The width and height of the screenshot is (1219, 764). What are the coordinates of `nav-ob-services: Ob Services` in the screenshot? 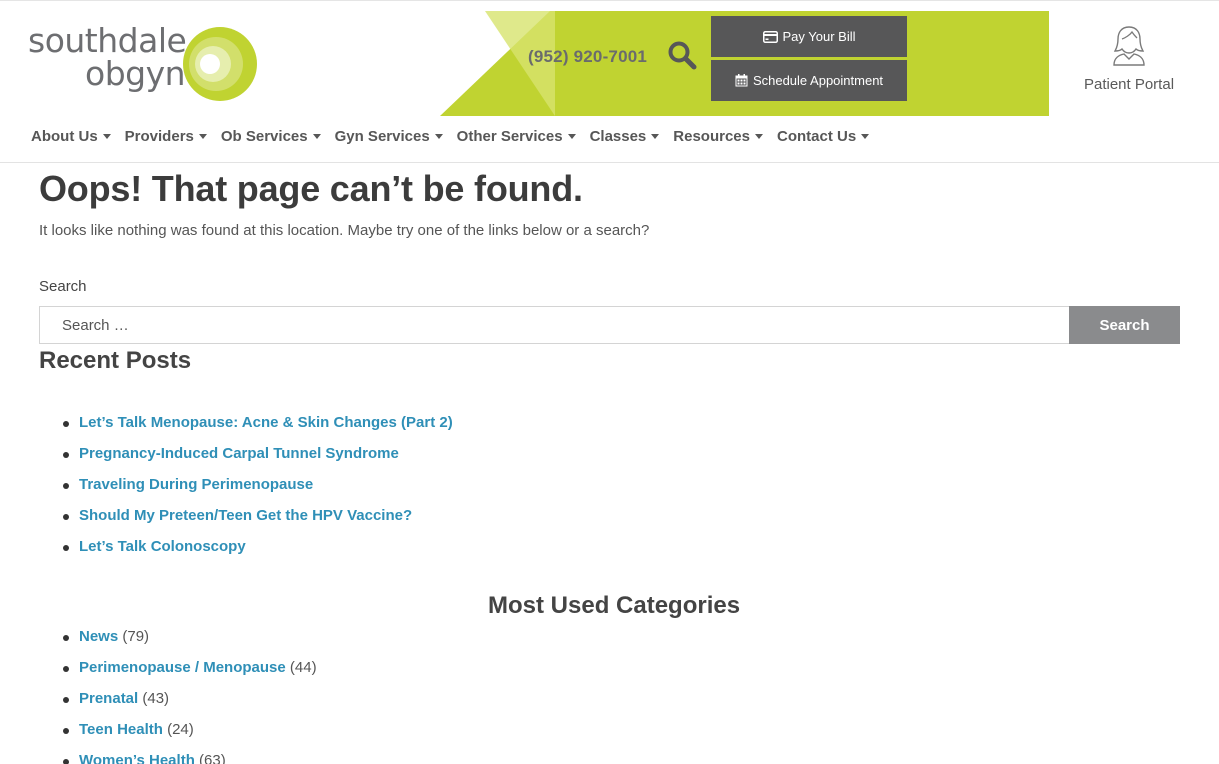 It's located at (271, 136).